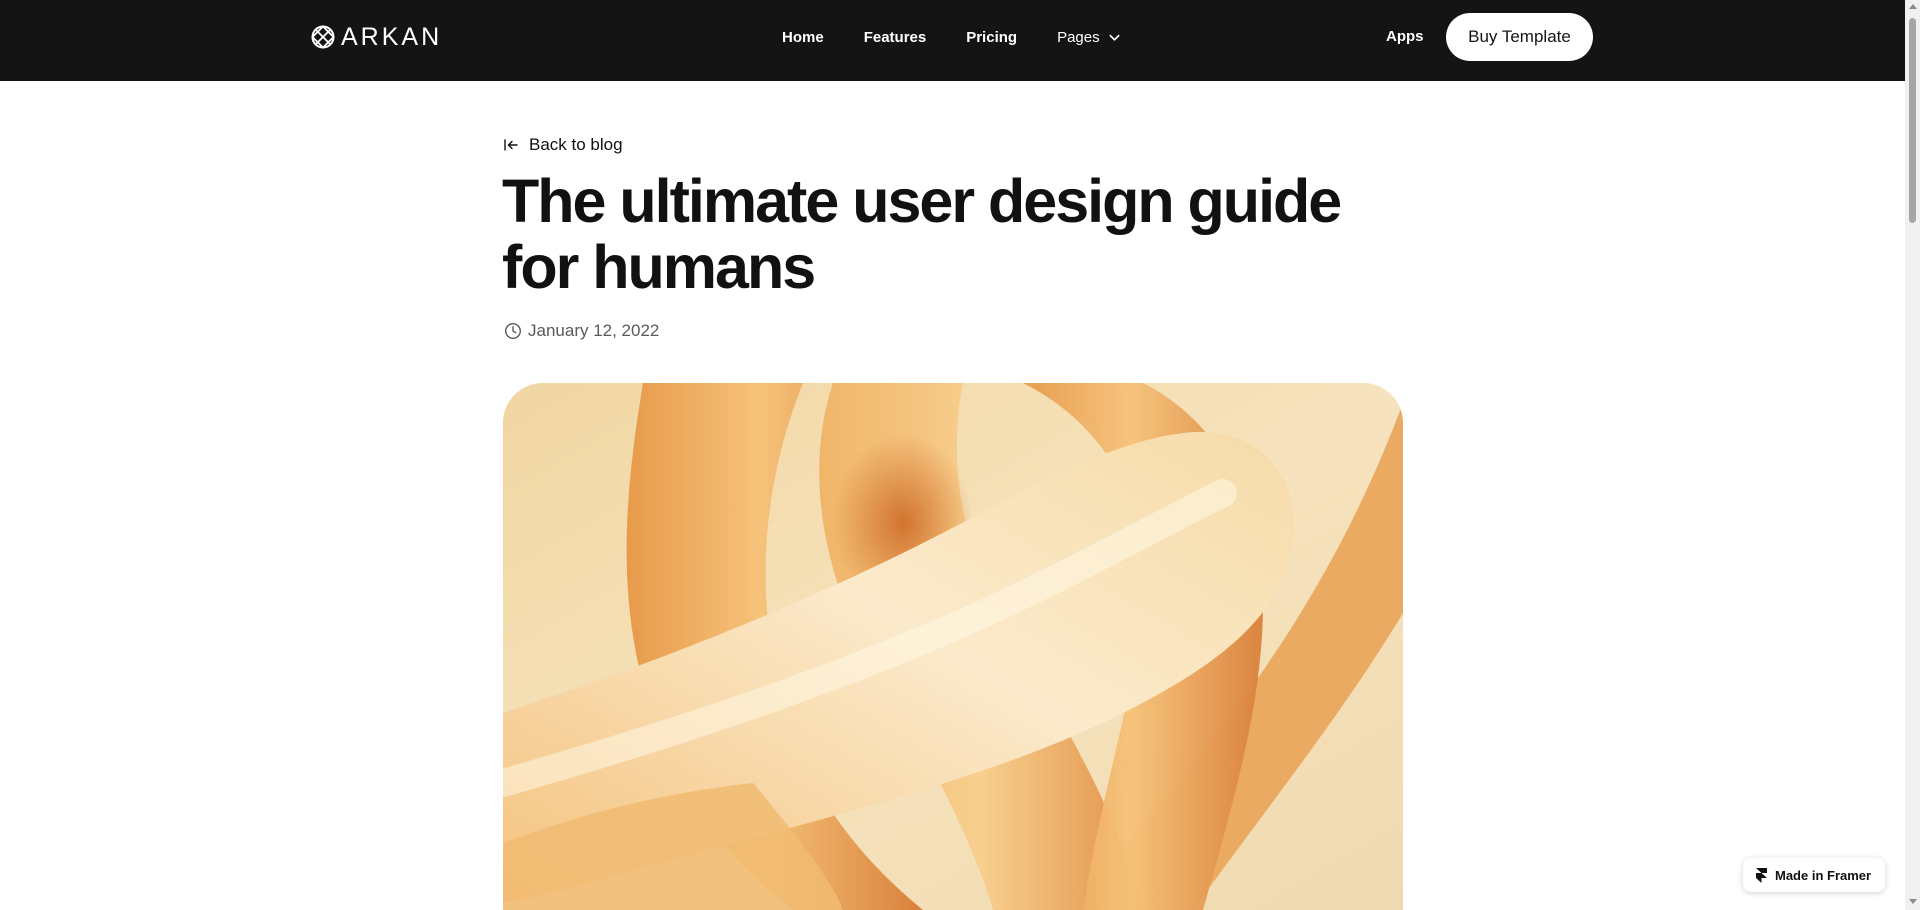 This screenshot has height=910, width=1920. I want to click on page-scrollbar, so click(1912, 455).